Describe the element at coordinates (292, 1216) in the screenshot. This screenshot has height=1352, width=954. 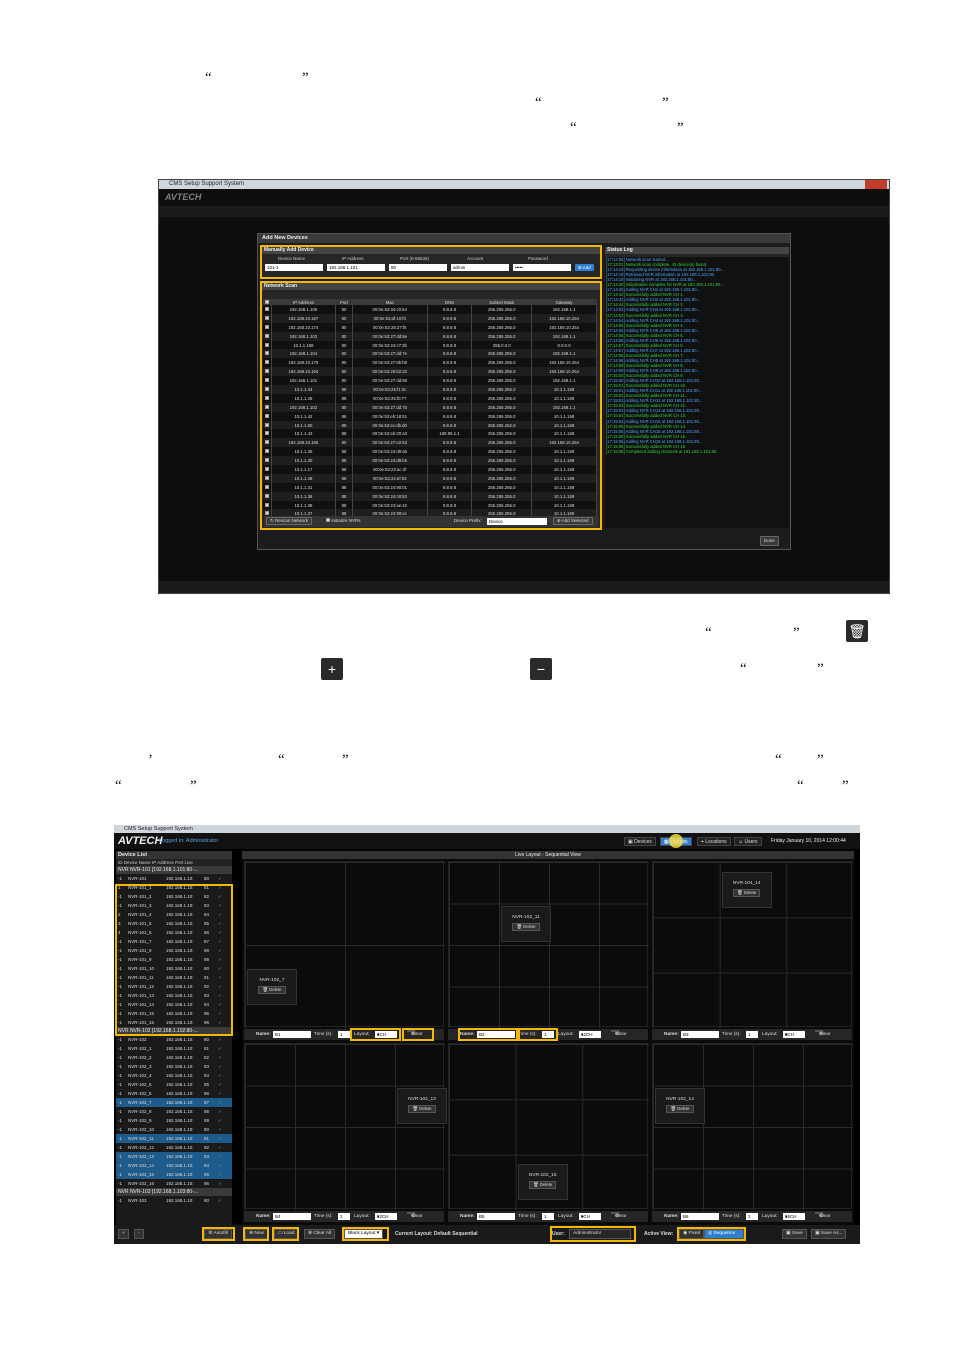
I see `layout-name-input: B4` at that location.